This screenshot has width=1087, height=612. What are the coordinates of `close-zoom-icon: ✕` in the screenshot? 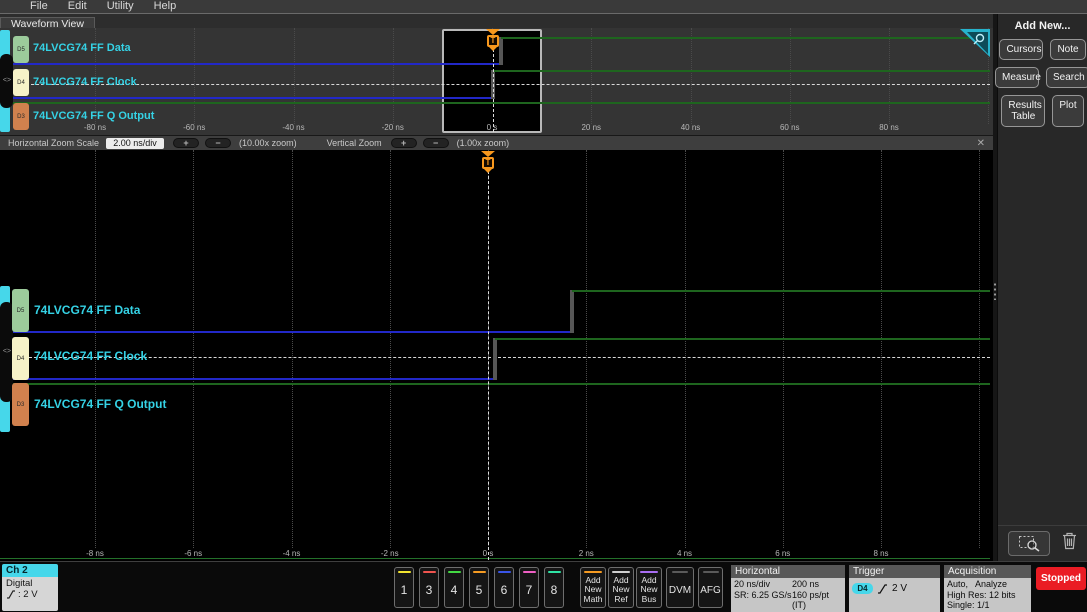 It's located at (981, 143).